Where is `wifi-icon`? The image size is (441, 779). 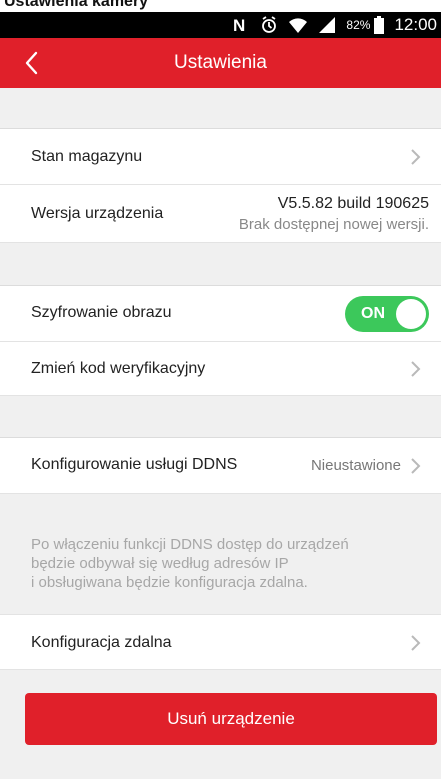
wifi-icon is located at coordinates (298, 25).